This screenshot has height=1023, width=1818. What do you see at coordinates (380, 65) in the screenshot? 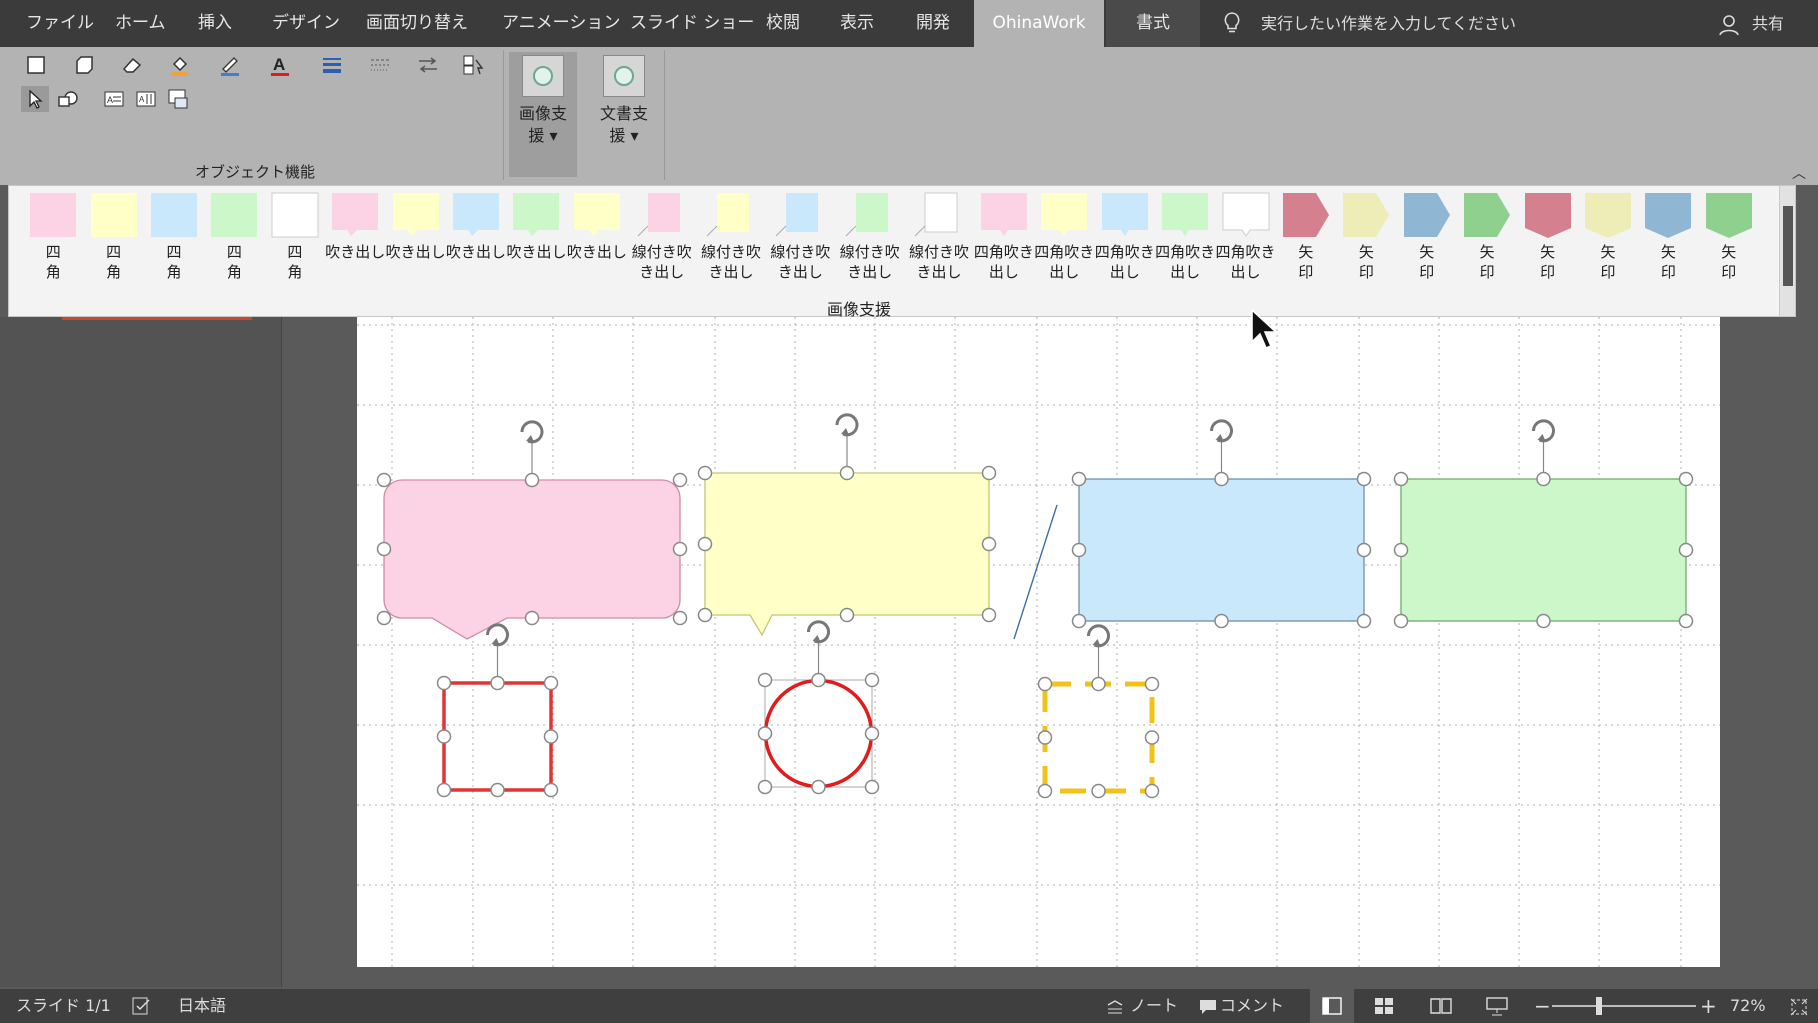
I see `dash-style-icon` at bounding box center [380, 65].